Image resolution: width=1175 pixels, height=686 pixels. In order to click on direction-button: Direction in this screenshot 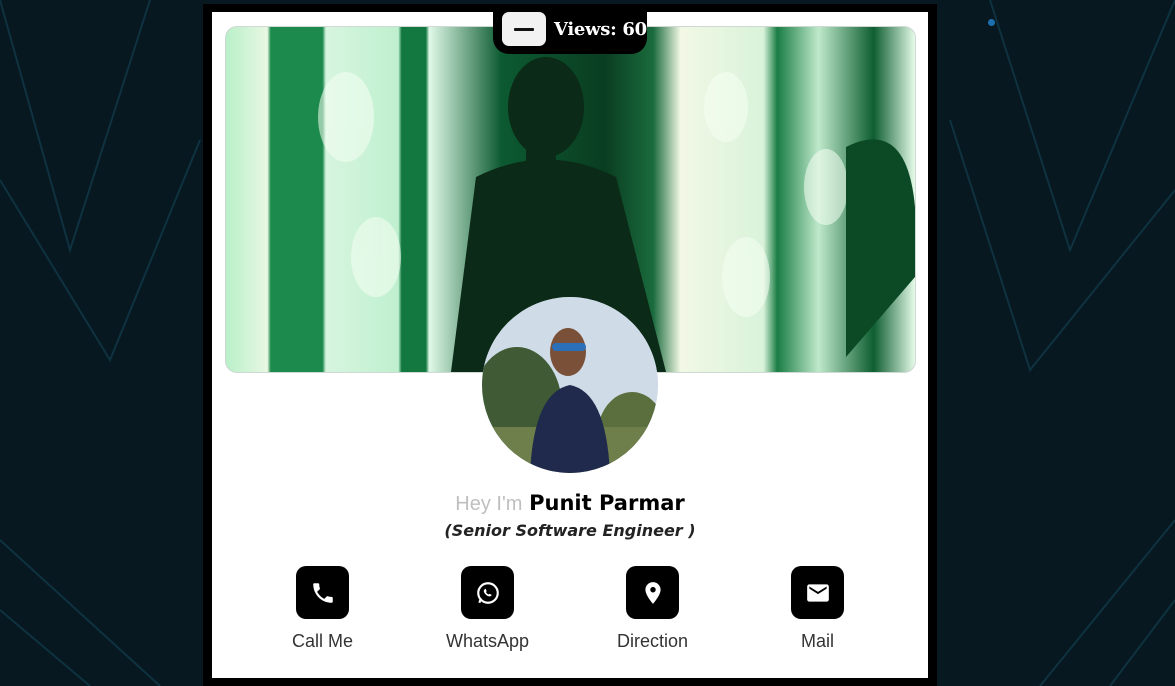, I will do `click(652, 616)`.